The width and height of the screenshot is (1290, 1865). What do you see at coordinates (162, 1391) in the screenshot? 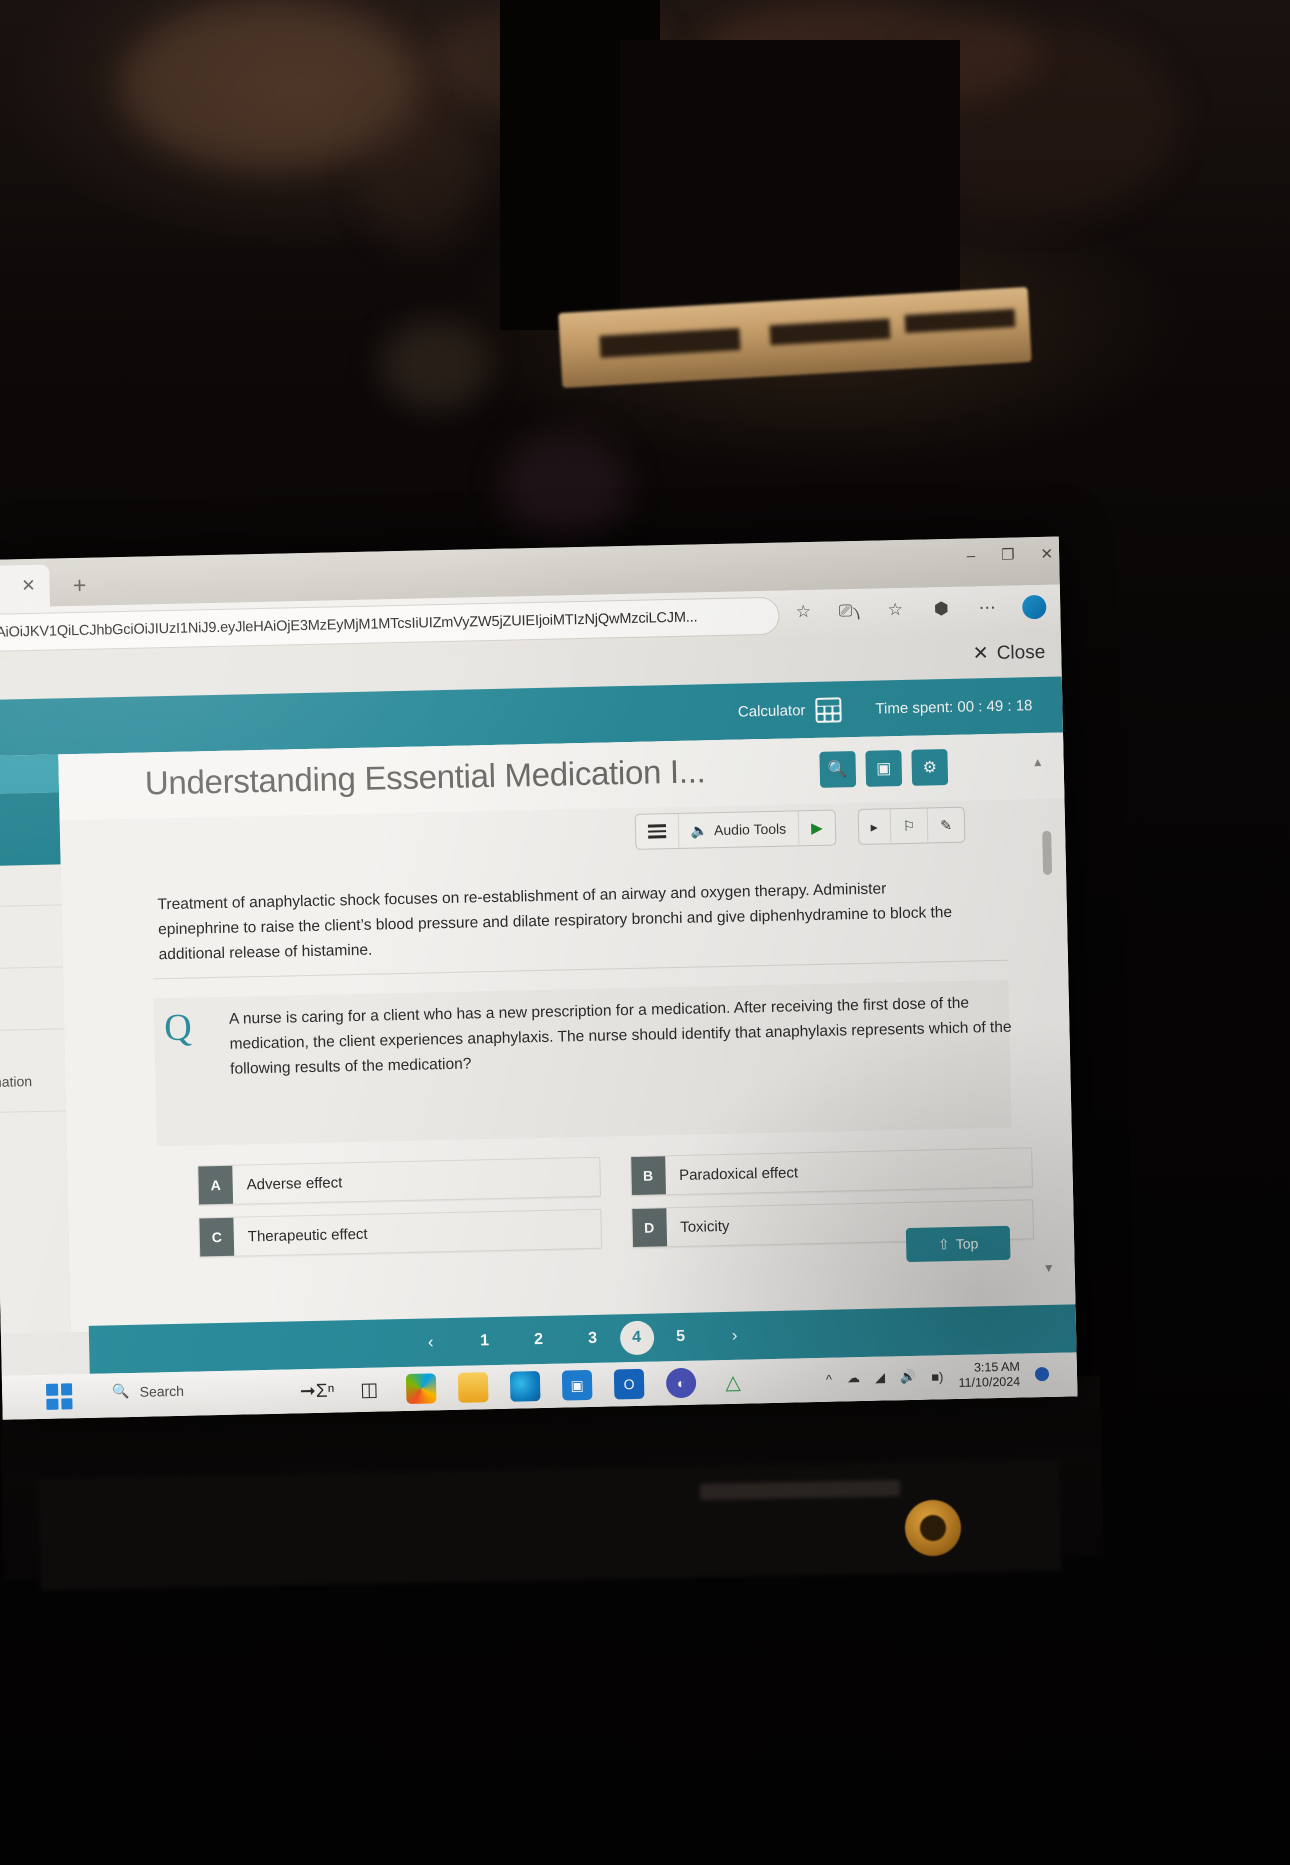
I see `search-label: Search` at bounding box center [162, 1391].